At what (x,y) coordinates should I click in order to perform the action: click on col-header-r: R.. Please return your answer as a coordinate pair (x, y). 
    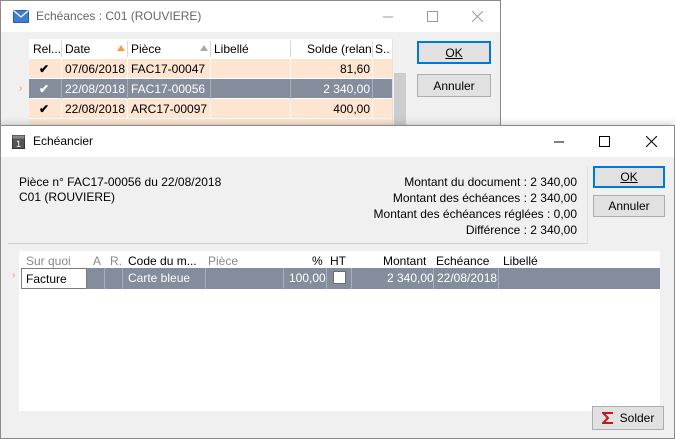
    Looking at the image, I should click on (116, 261).